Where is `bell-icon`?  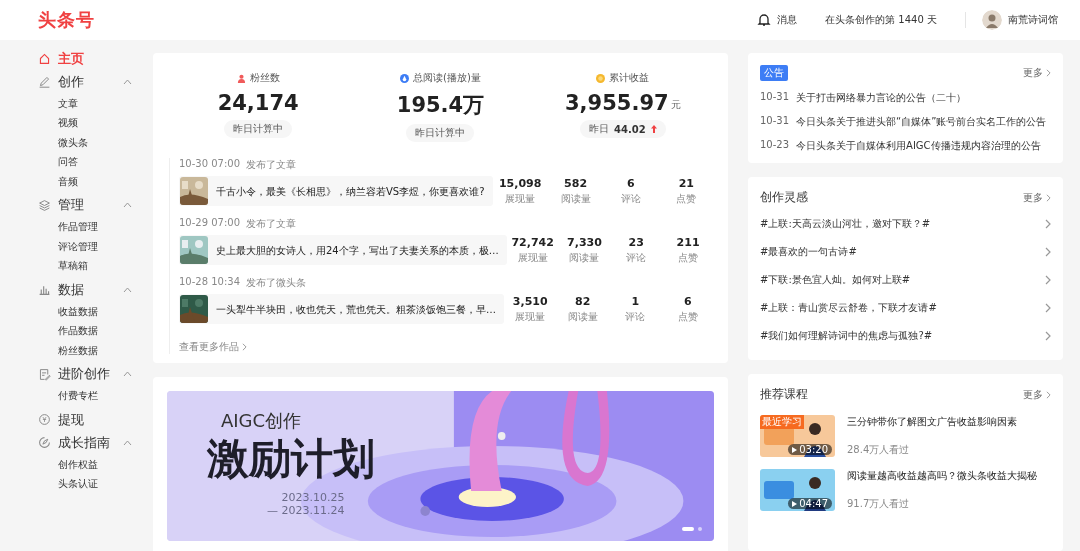 bell-icon is located at coordinates (764, 20).